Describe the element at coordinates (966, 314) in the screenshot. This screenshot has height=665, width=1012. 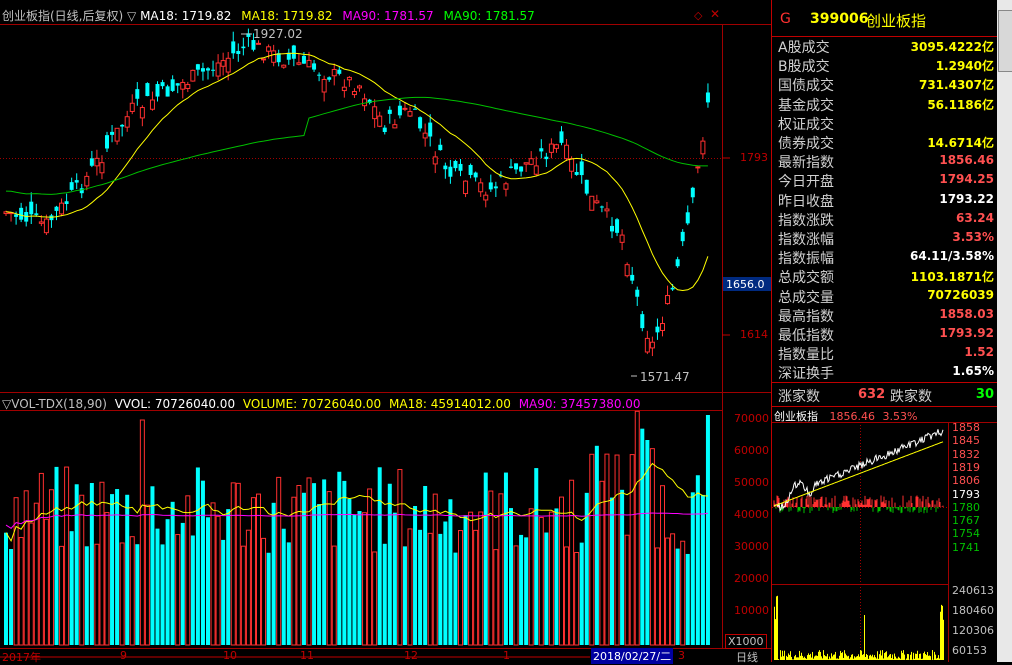
I see `quote-value: 1858.03` at that location.